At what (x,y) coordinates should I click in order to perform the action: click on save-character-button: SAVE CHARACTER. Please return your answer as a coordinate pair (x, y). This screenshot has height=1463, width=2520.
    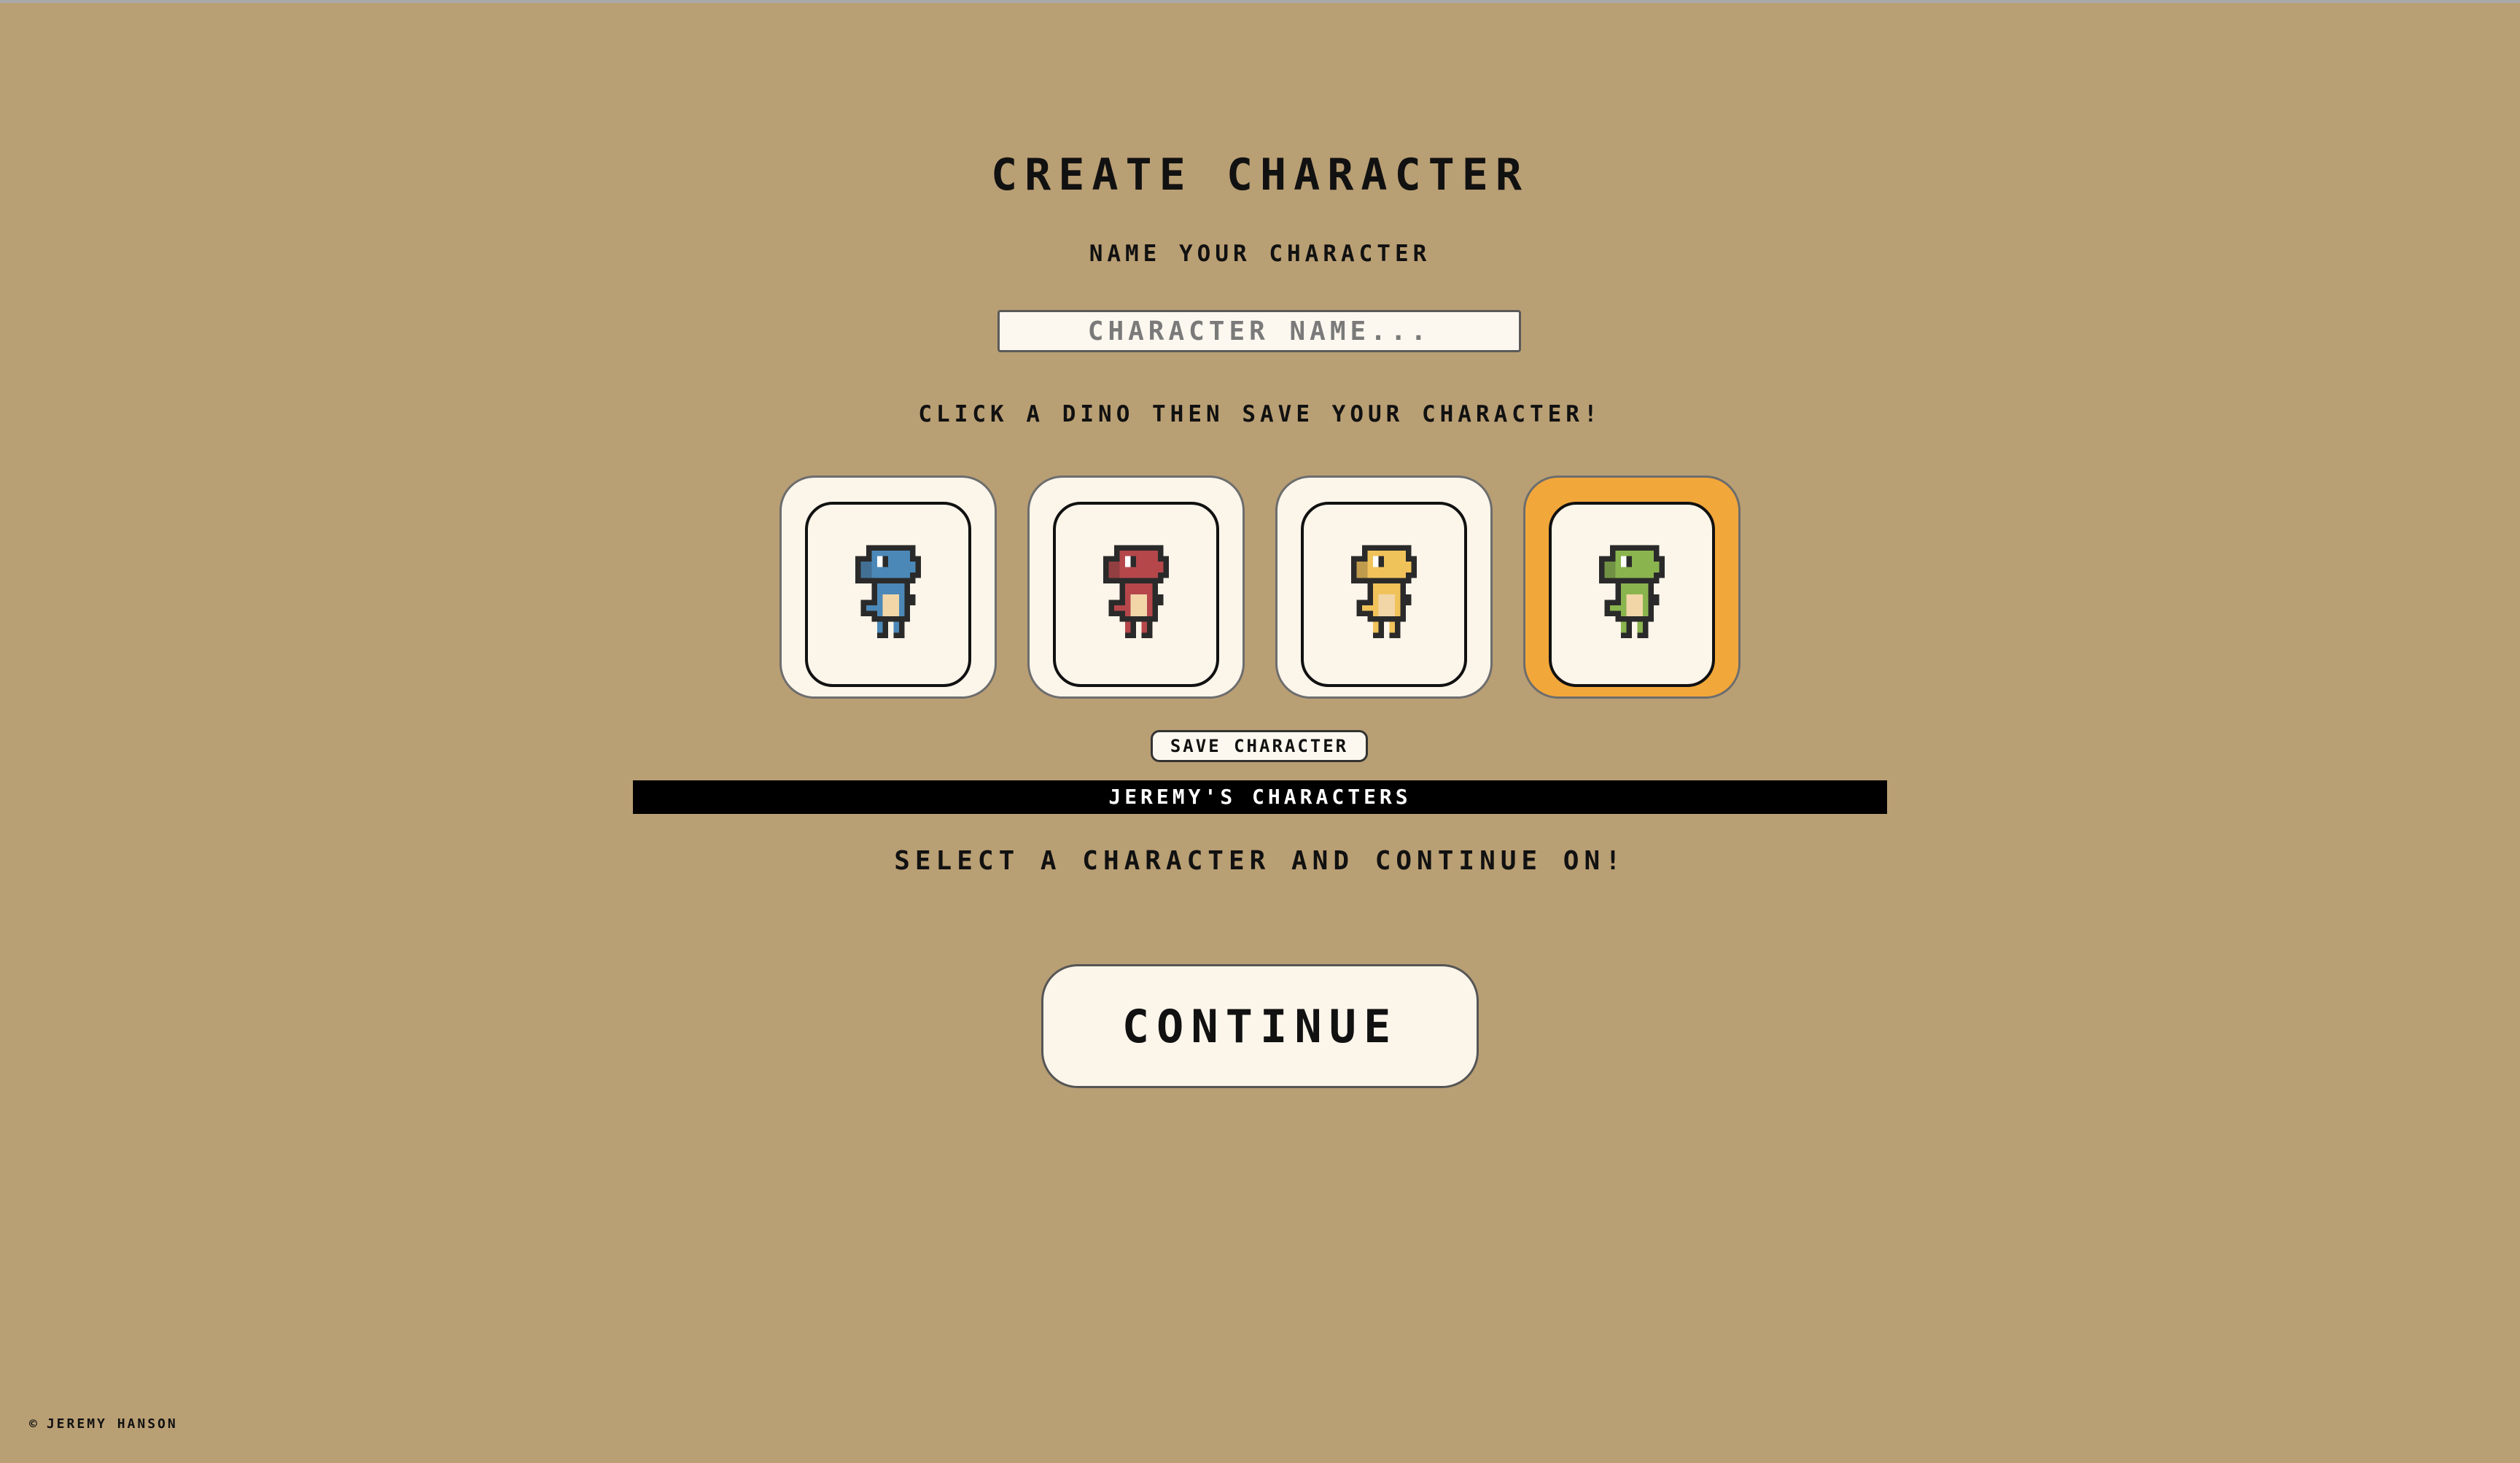
    Looking at the image, I should click on (1259, 746).